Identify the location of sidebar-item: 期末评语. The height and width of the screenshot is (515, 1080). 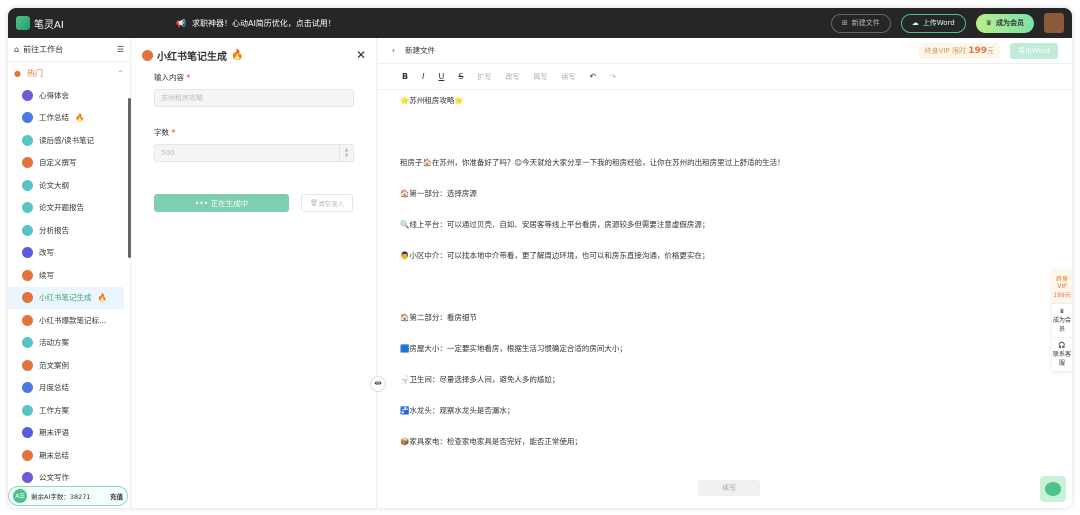
(69, 433).